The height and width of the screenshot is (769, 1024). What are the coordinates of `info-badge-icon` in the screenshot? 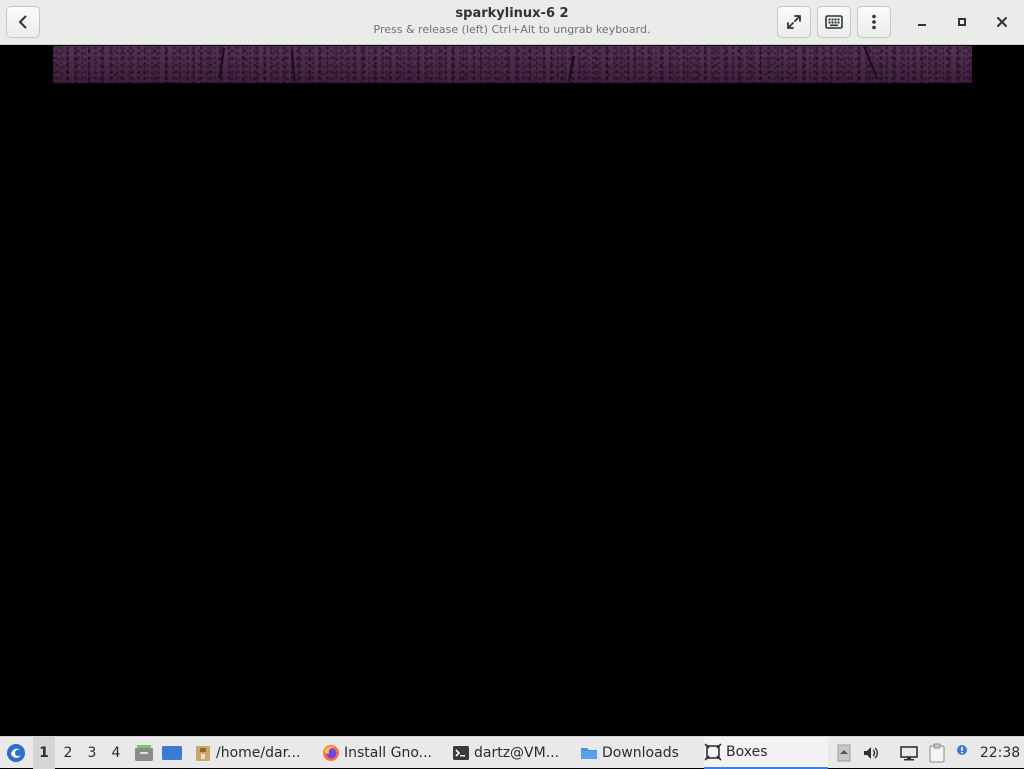 It's located at (962, 750).